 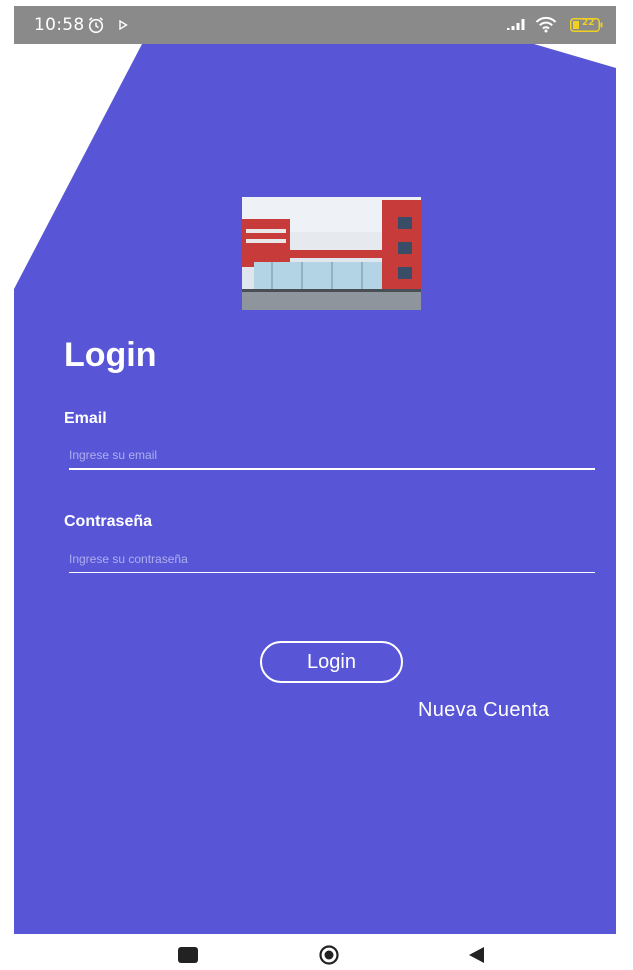 What do you see at coordinates (476, 955) in the screenshot?
I see `back-icon` at bounding box center [476, 955].